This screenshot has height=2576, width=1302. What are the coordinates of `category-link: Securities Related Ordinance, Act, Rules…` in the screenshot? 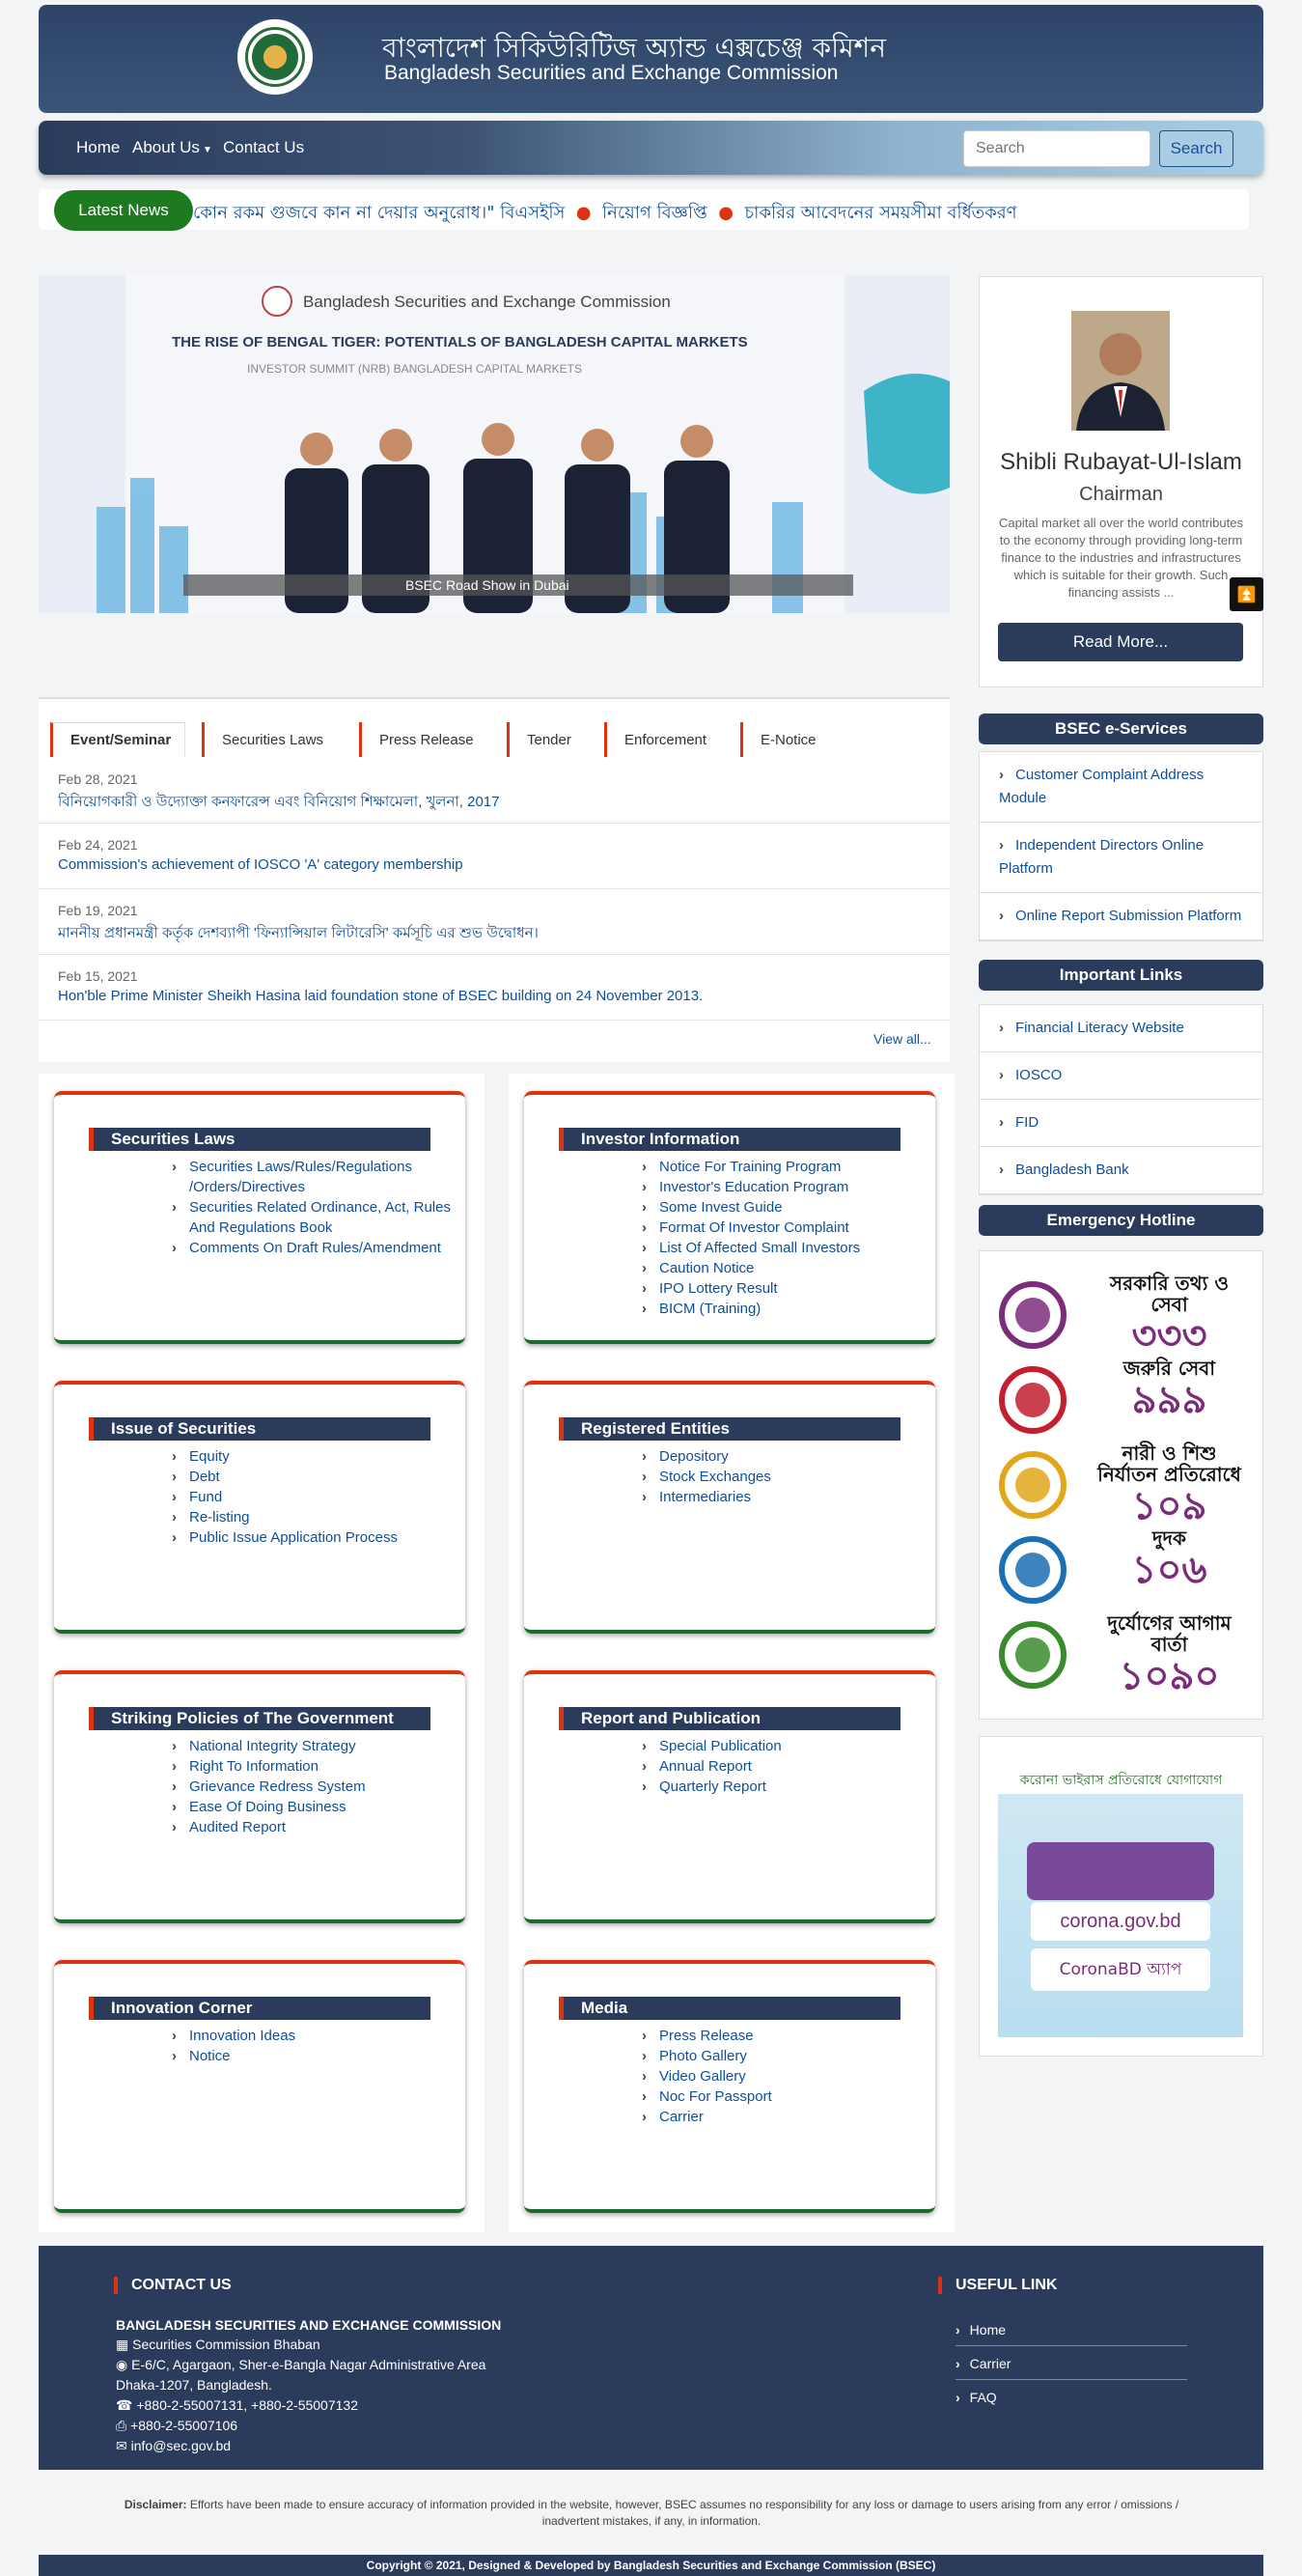 It's located at (316, 1217).